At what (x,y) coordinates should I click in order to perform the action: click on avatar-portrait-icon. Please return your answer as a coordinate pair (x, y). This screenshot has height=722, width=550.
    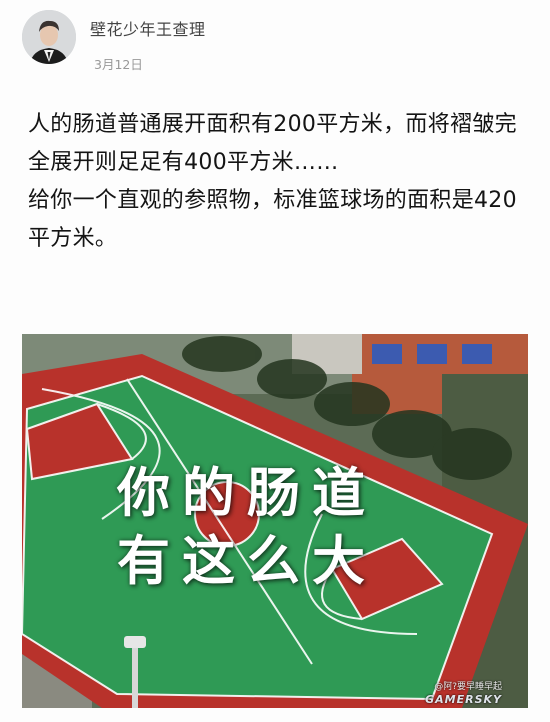
    Looking at the image, I should click on (49, 37).